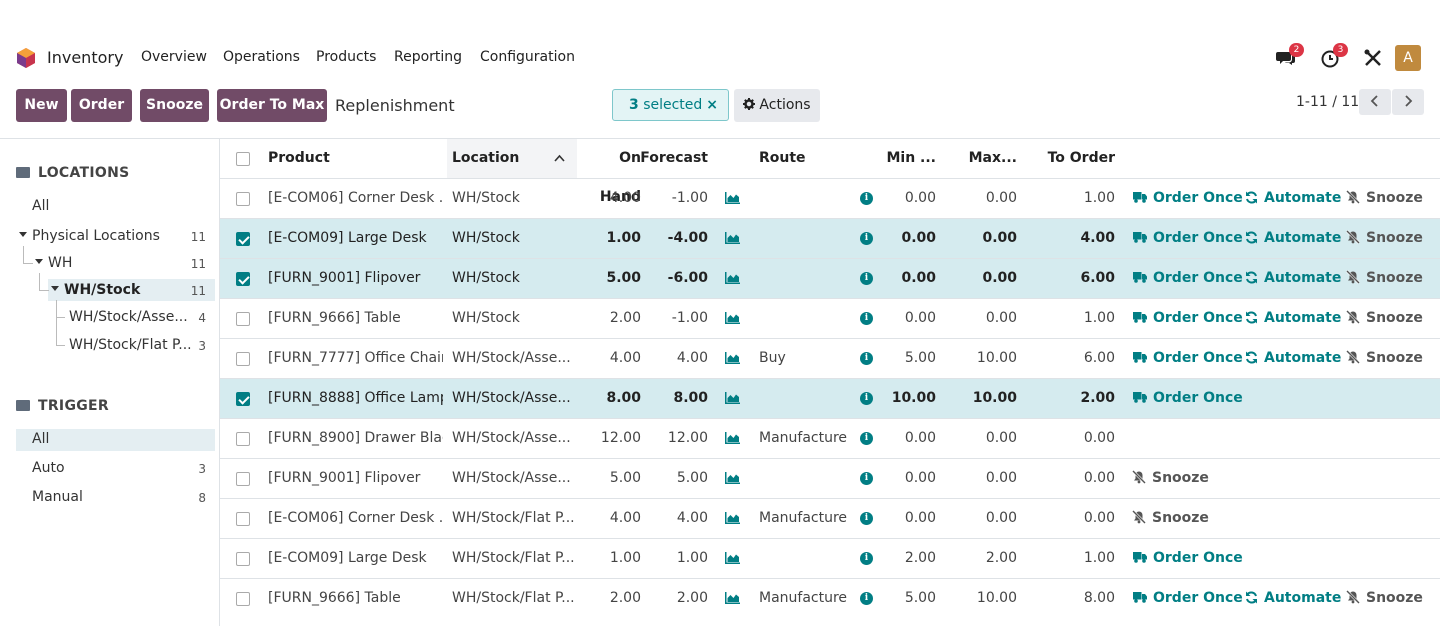 This screenshot has height=626, width=1440. What do you see at coordinates (782, 158) in the screenshot?
I see `column-route: Route` at bounding box center [782, 158].